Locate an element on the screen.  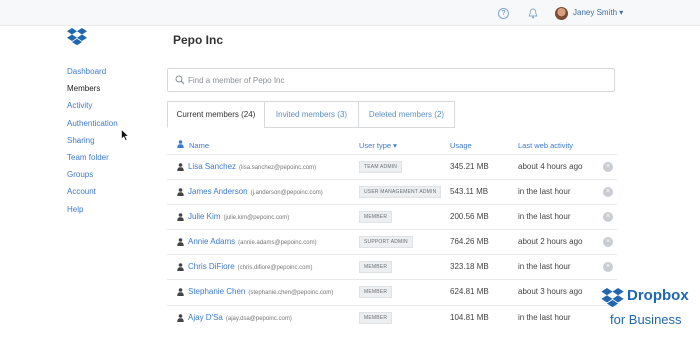
page-title: Pepo Inc is located at coordinates (198, 40).